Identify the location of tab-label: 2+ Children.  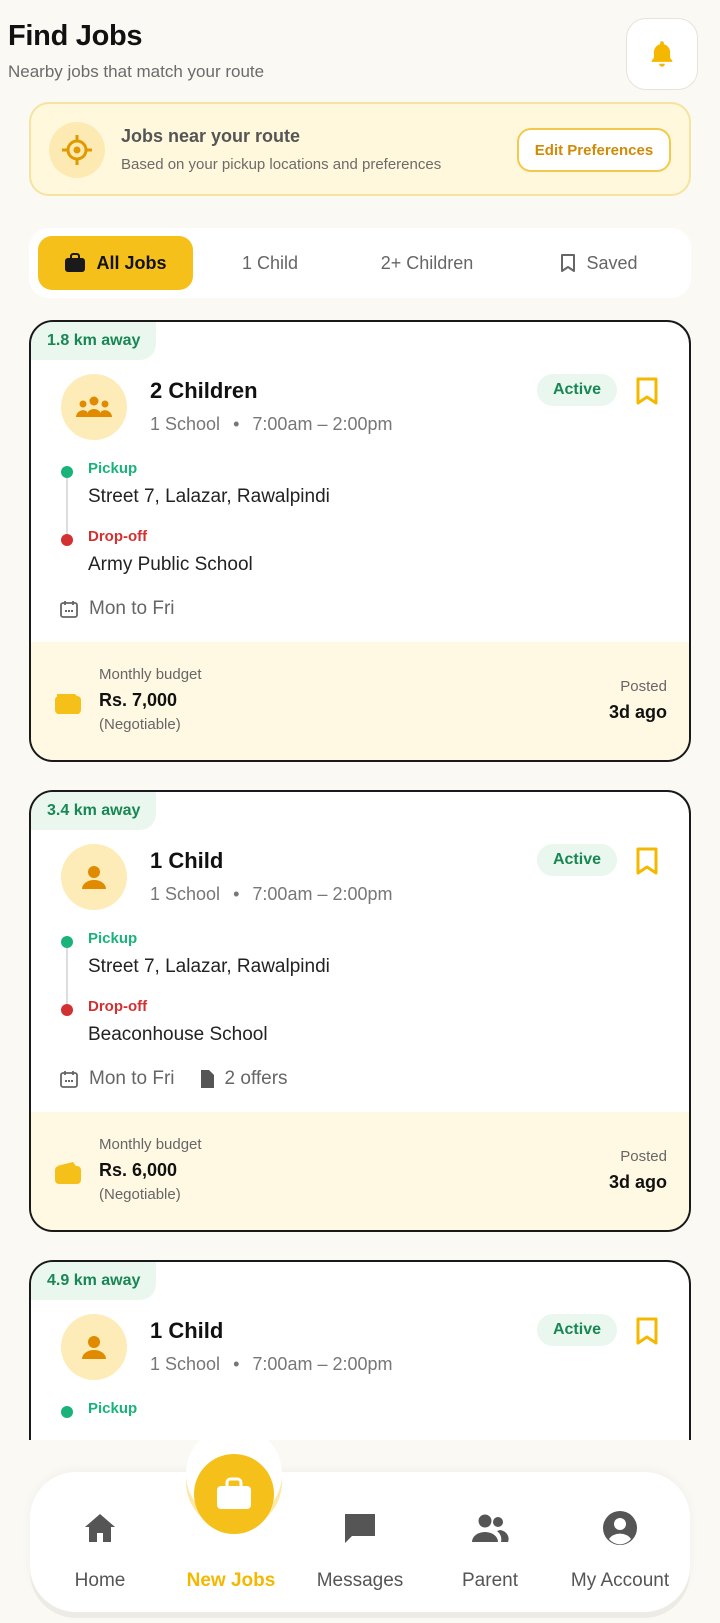
(427, 262).